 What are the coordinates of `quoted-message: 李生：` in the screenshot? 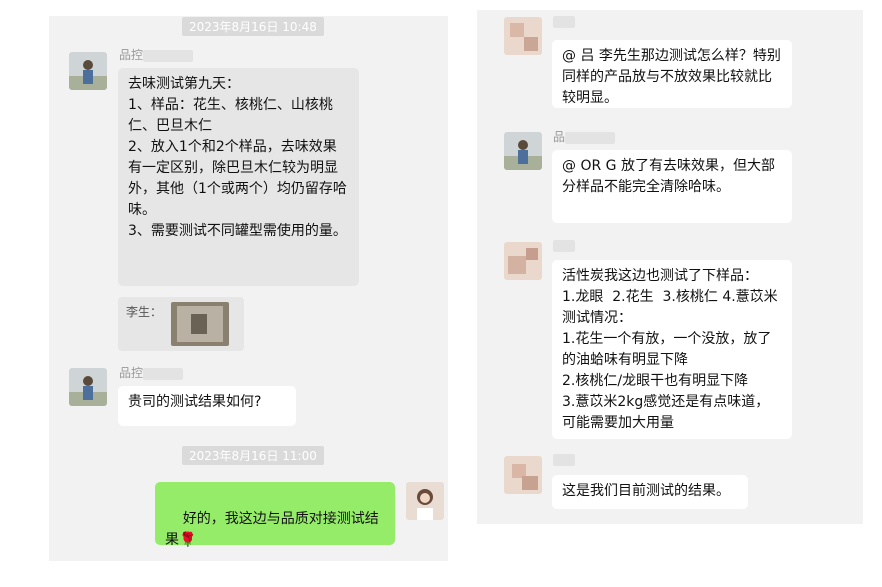 It's located at (181, 324).